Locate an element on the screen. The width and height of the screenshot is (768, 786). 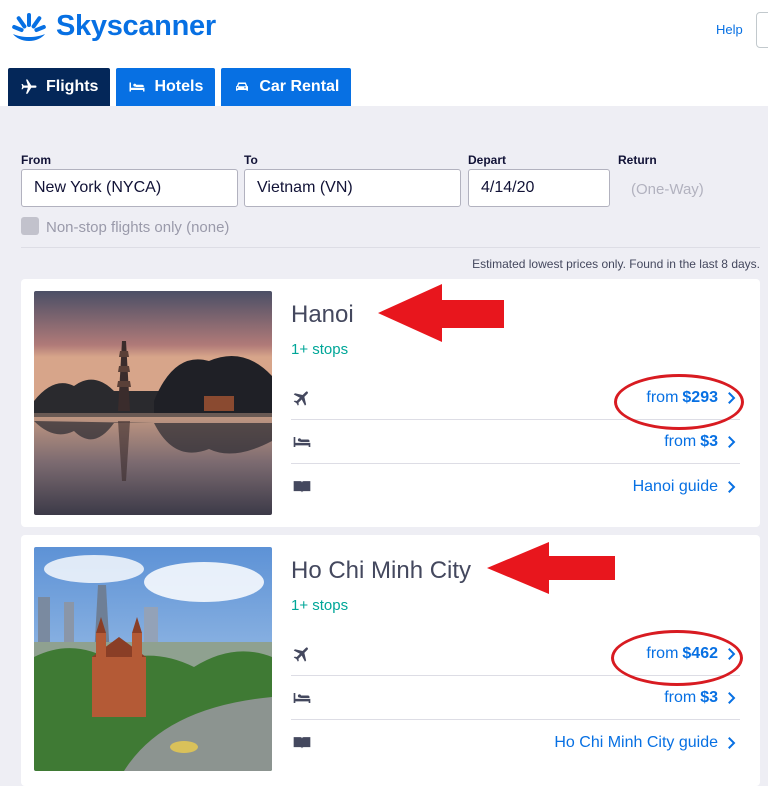
return-label: Return is located at coordinates (637, 160).